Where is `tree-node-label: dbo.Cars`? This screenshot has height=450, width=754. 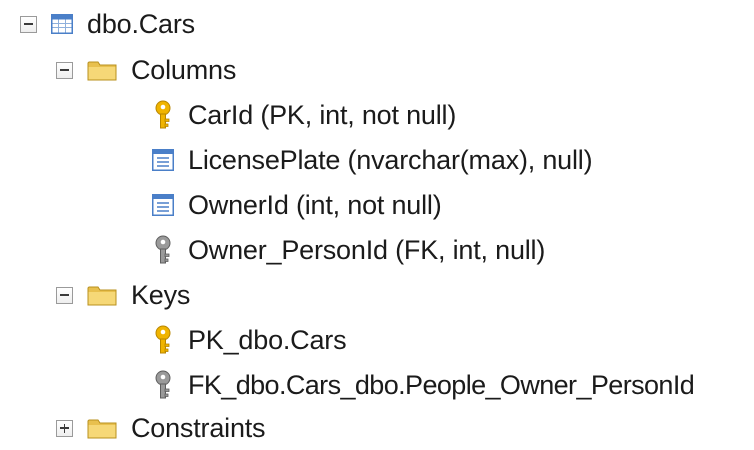
tree-node-label: dbo.Cars is located at coordinates (141, 24).